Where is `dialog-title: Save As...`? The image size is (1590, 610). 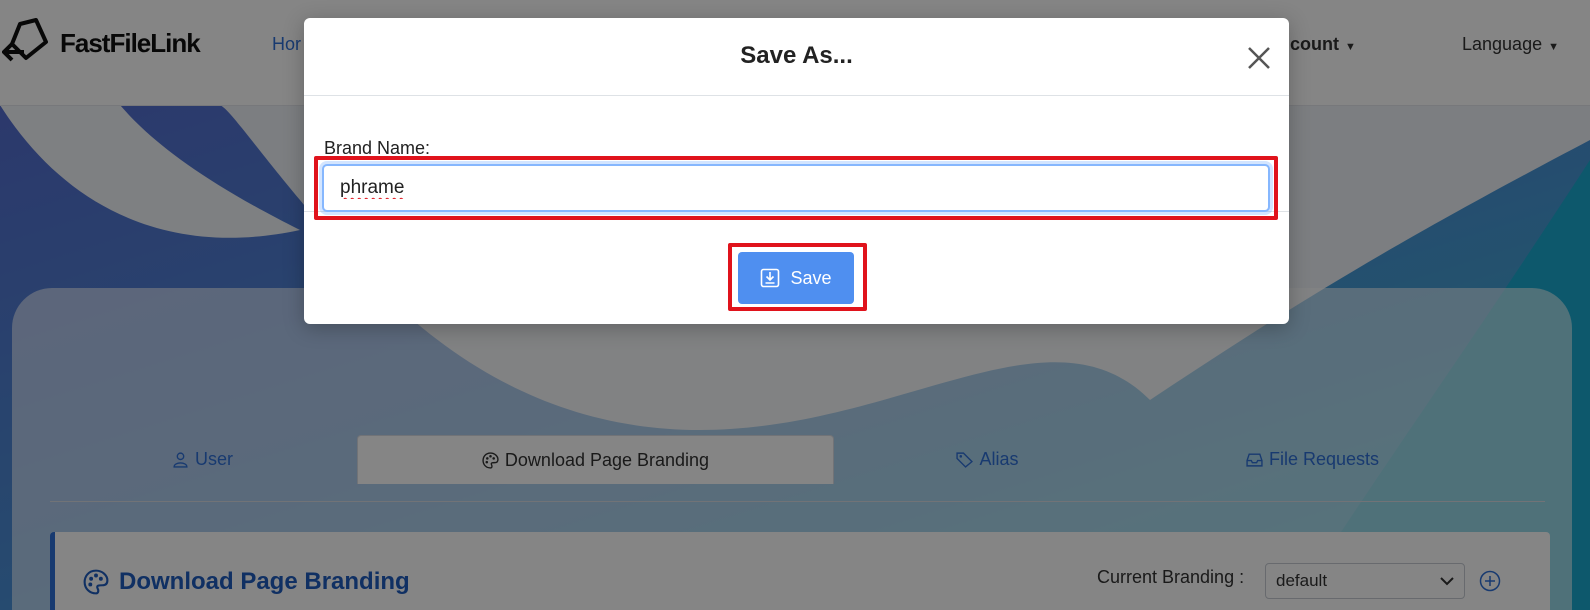
dialog-title: Save As... is located at coordinates (796, 55).